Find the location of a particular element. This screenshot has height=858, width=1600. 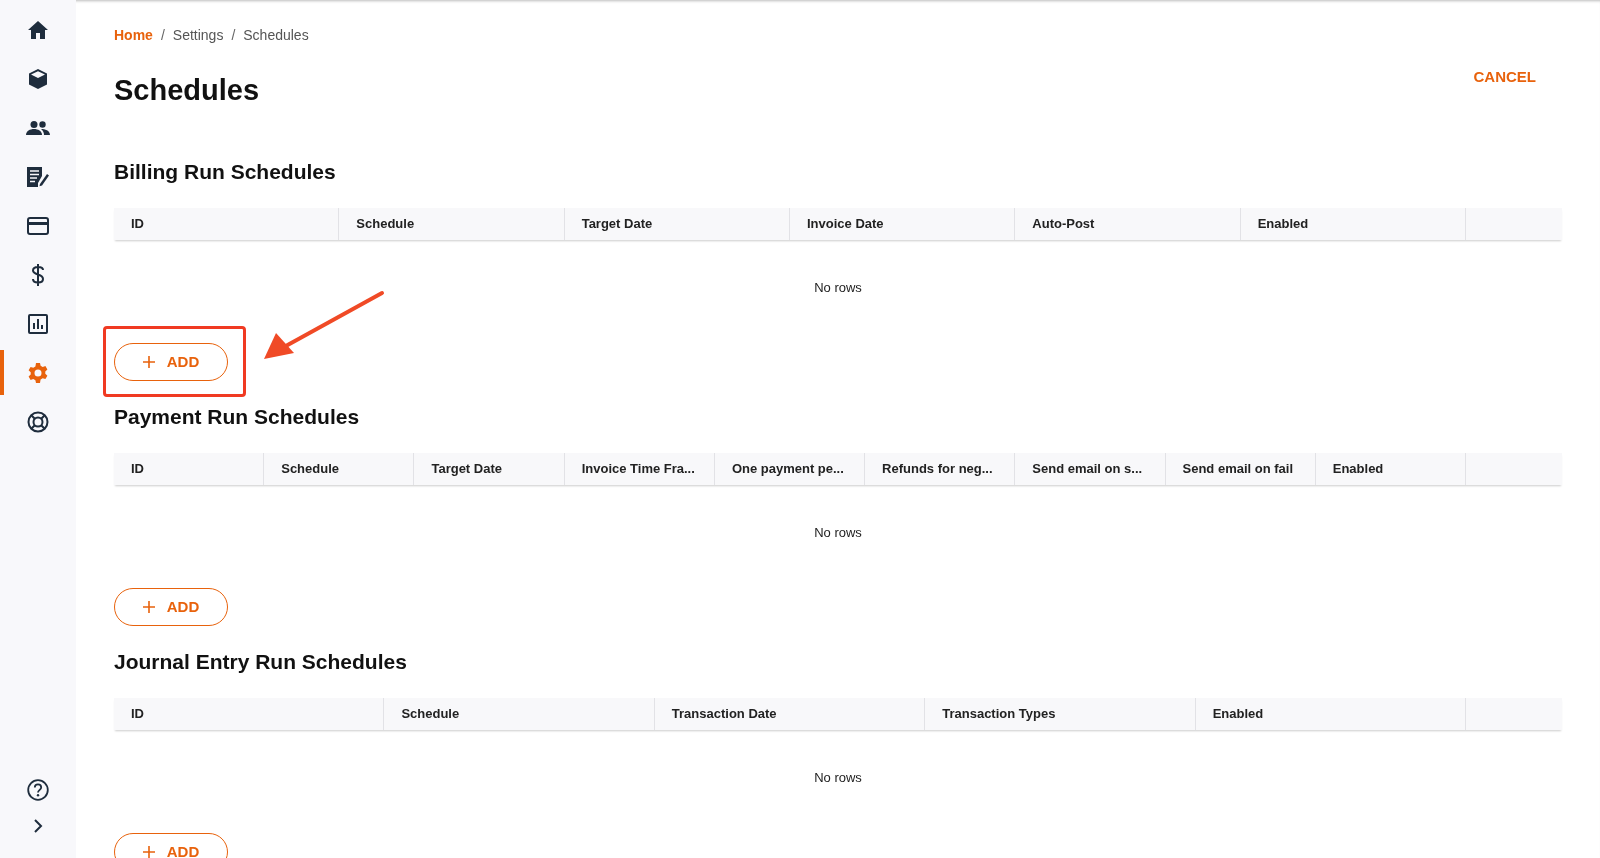

document-icon is located at coordinates (38, 176).